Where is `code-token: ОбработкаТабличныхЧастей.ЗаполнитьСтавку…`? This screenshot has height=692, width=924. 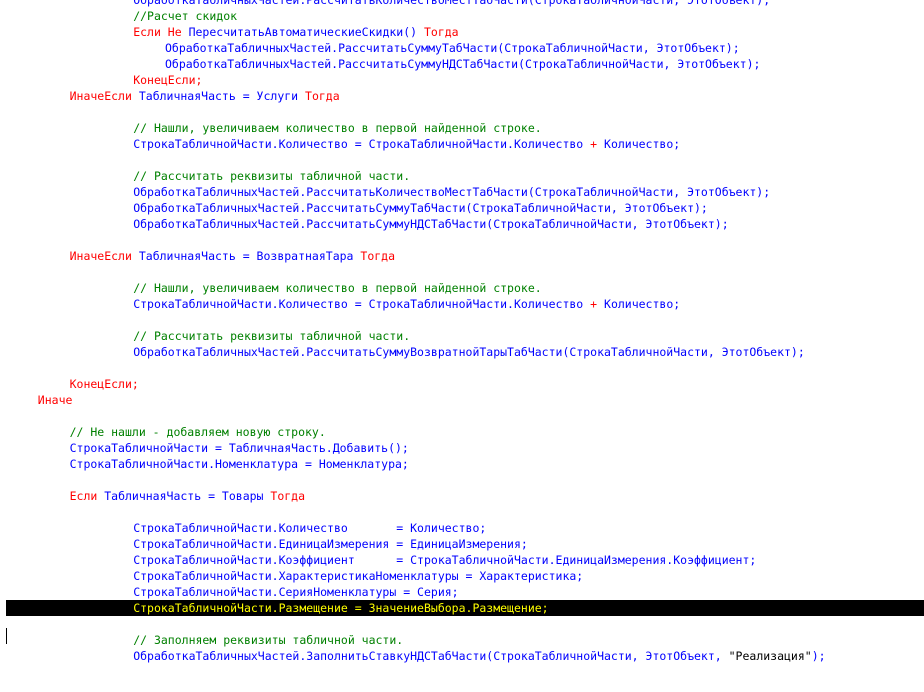 code-token: ОбработкаТабличныхЧастей.ЗаполнитьСтавку… is located at coordinates (431, 656).